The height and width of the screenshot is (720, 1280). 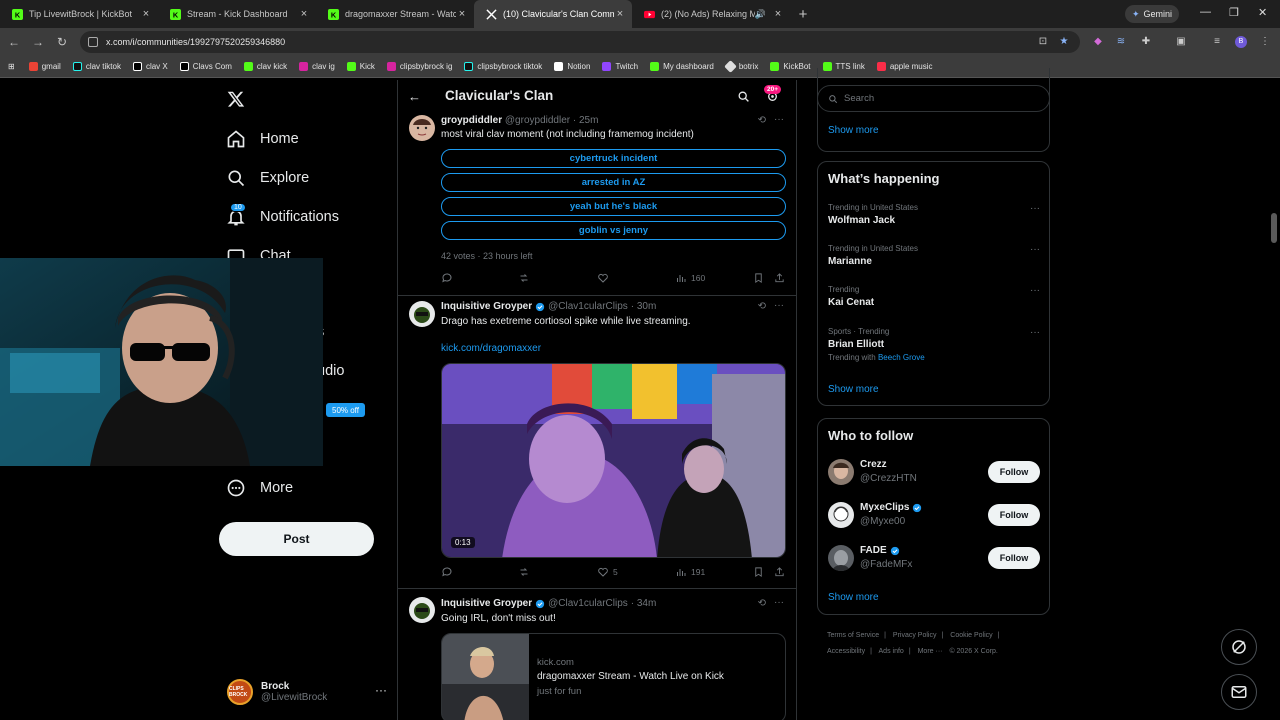 I want to click on apps-grid-icon: ⊞, so click(x=11, y=66).